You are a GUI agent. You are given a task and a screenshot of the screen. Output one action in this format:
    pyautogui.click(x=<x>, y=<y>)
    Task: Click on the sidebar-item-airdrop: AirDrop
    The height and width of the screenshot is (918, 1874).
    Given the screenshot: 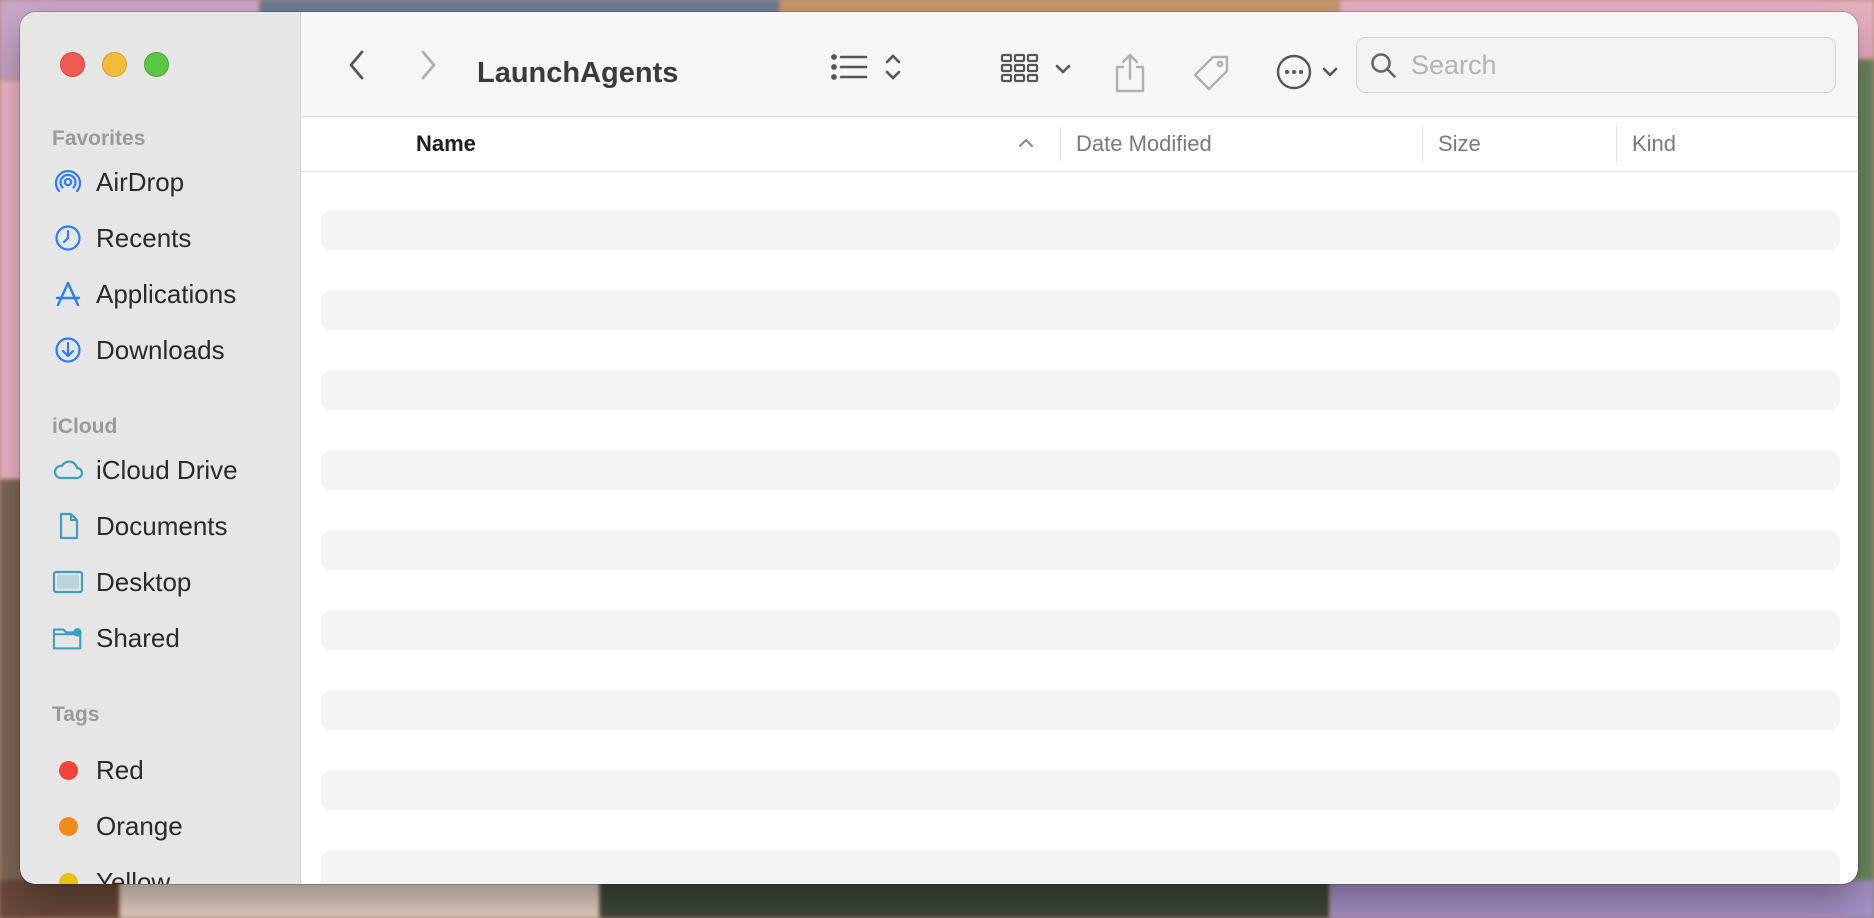 What is the action you would take?
    pyautogui.click(x=172, y=182)
    